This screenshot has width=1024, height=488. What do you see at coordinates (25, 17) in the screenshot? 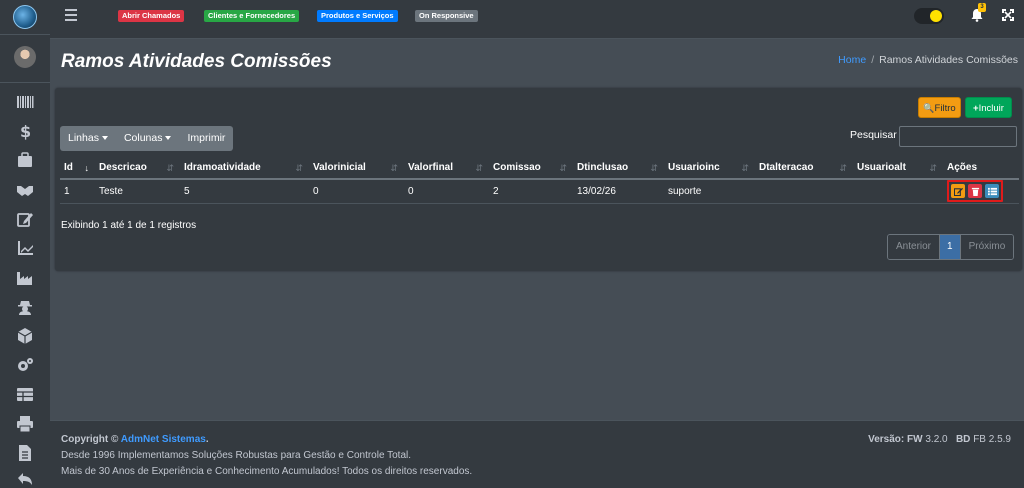
I see `logo-icon` at bounding box center [25, 17].